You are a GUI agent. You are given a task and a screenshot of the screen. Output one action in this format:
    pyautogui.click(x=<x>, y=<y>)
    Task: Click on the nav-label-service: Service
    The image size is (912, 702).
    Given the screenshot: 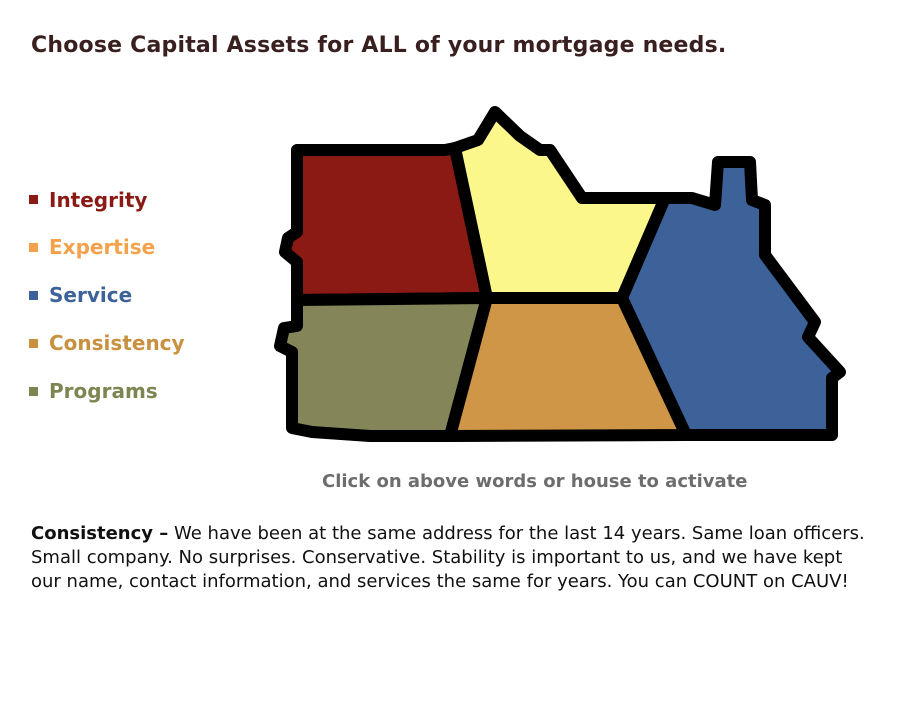 What is the action you would take?
    pyautogui.click(x=91, y=295)
    